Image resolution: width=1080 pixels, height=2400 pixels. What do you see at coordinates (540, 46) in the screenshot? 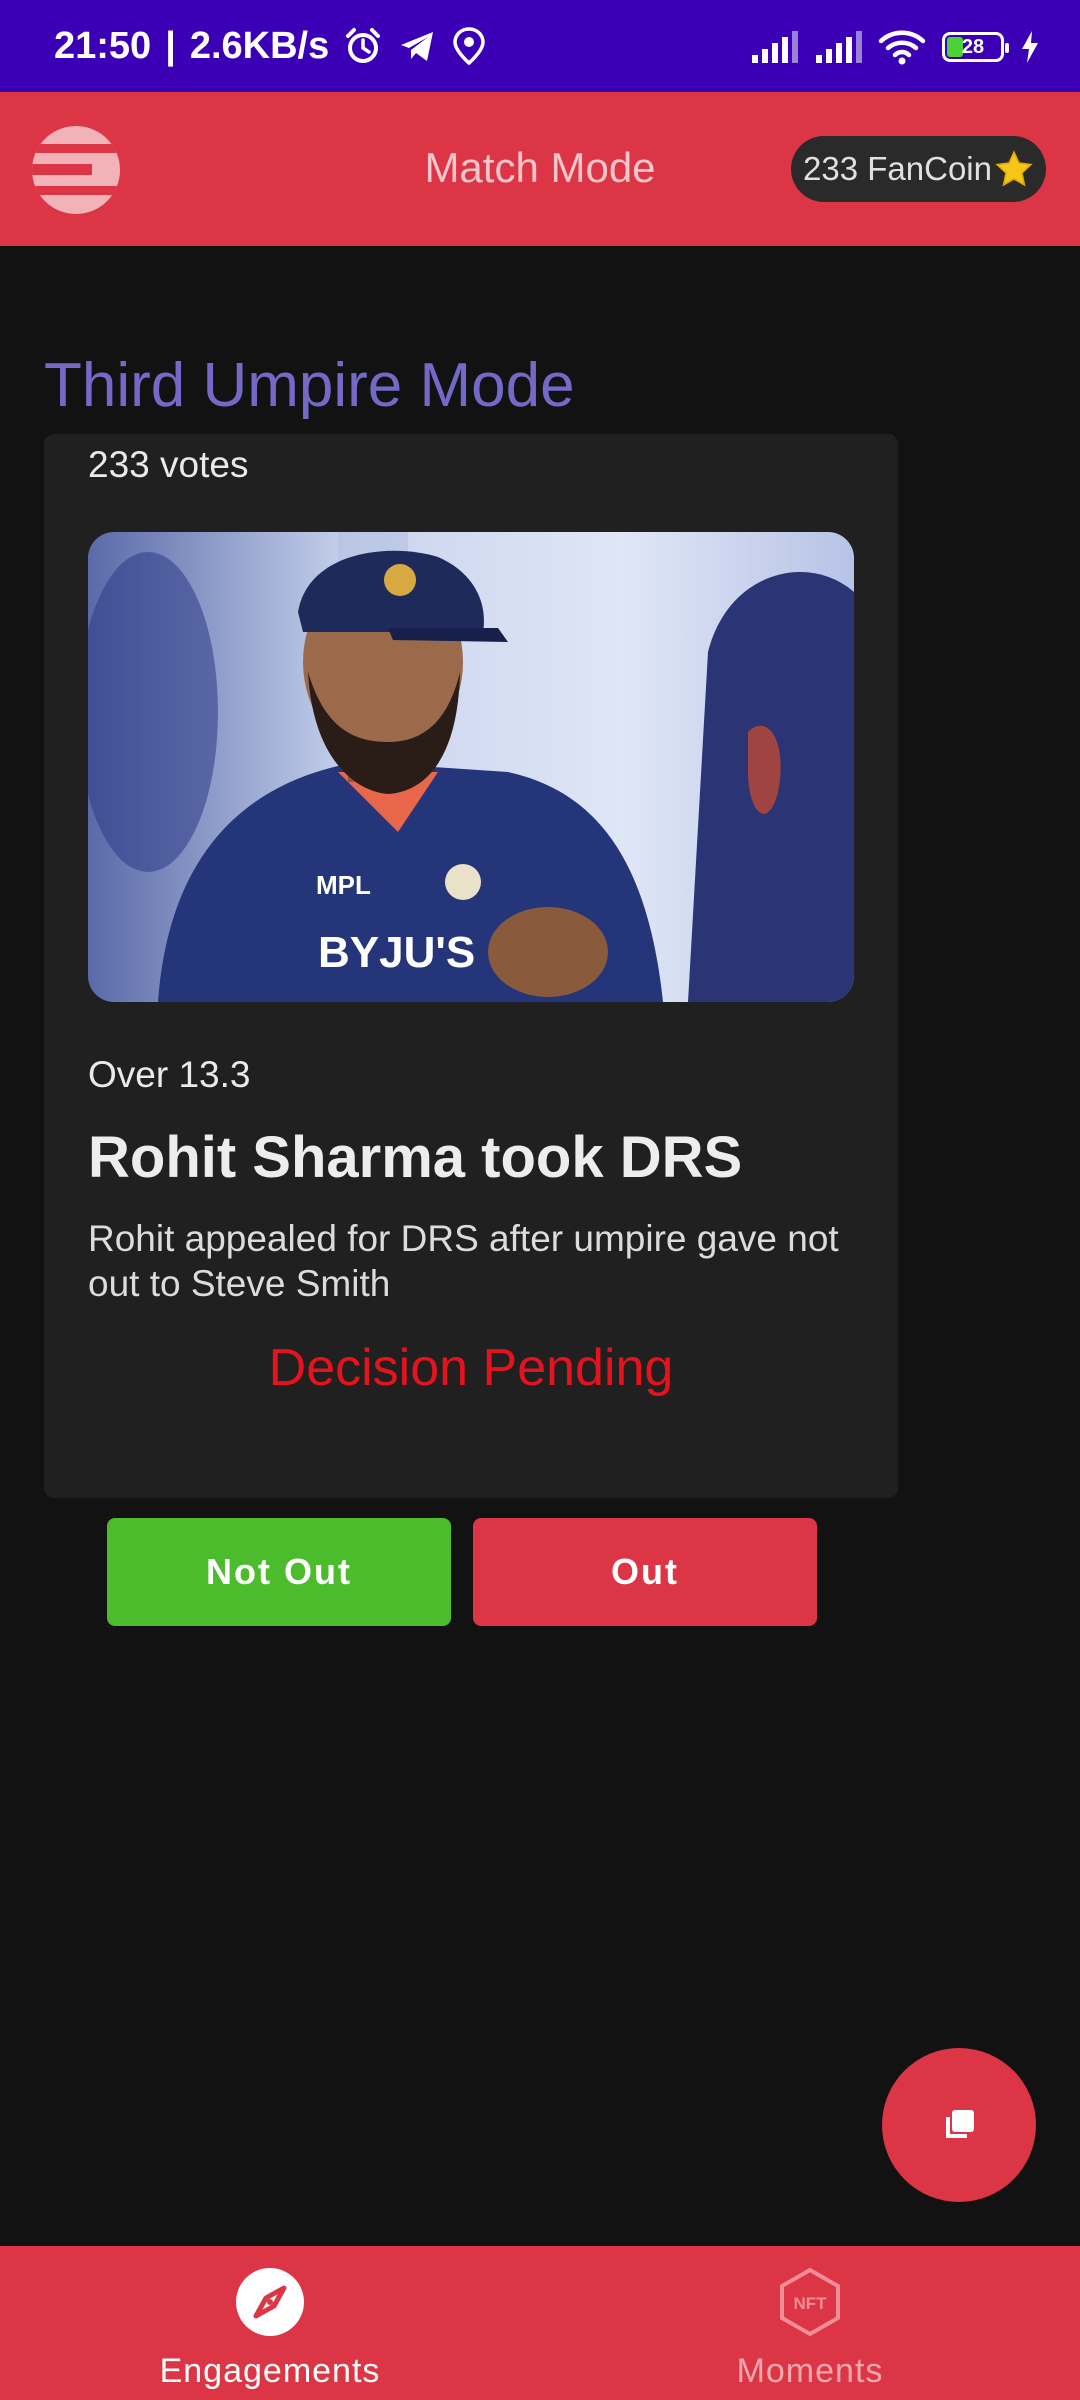
I see `status-bar: 21:50 | 2.6KB/s 28` at bounding box center [540, 46].